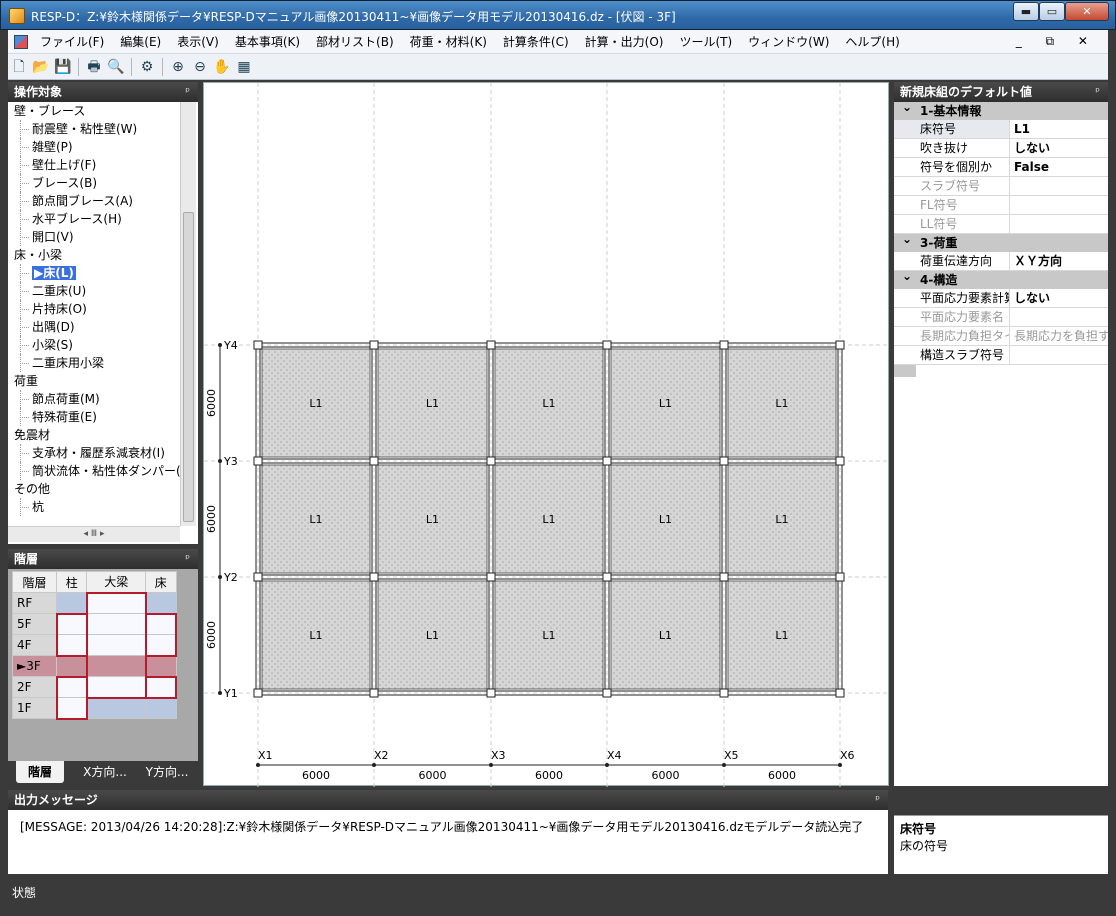 The width and height of the screenshot is (1116, 916). I want to click on tree-item: 片持床(O), so click(94, 309).